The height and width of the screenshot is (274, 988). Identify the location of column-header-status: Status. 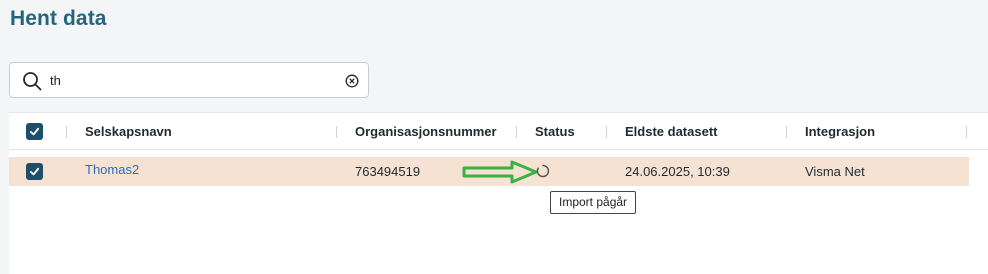
(555, 131).